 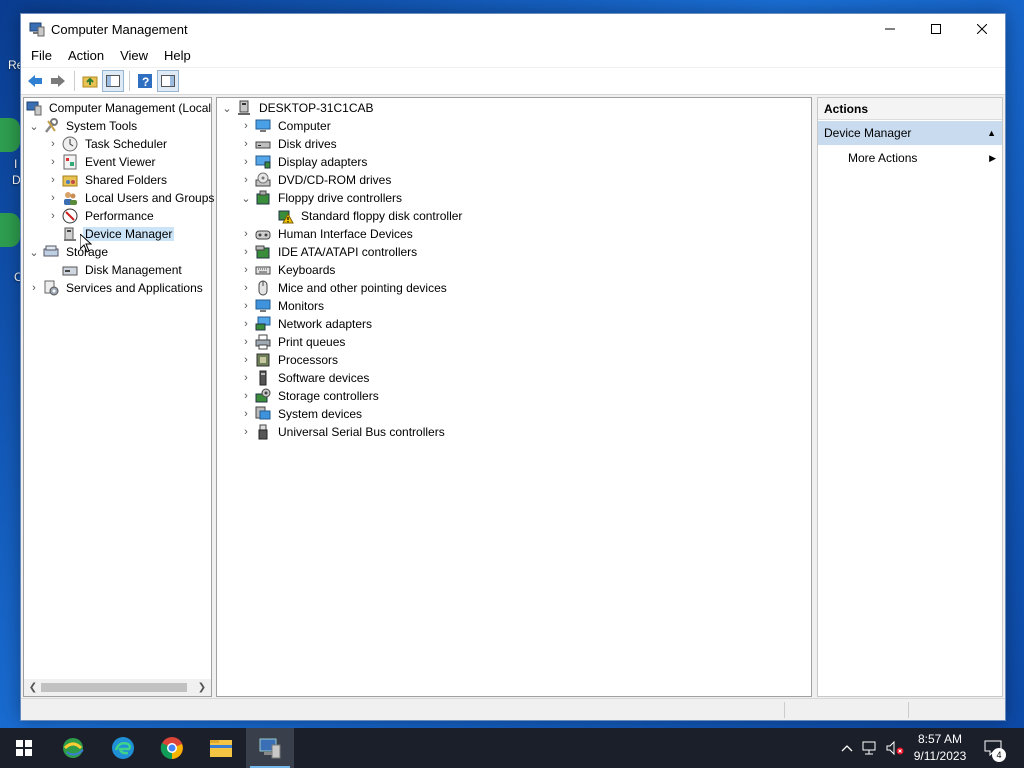 I want to click on device-category-usb-controllers: › Universal Serial Bus controllers, so click(x=343, y=432).